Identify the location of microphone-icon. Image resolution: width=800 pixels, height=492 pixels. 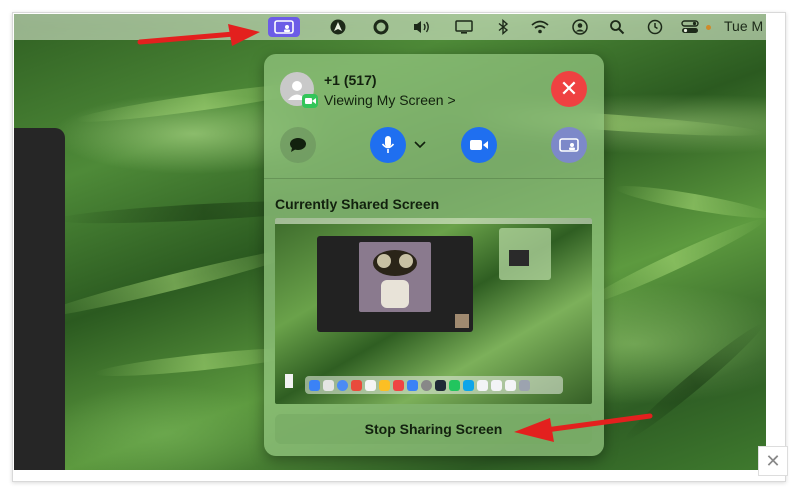
(388, 144).